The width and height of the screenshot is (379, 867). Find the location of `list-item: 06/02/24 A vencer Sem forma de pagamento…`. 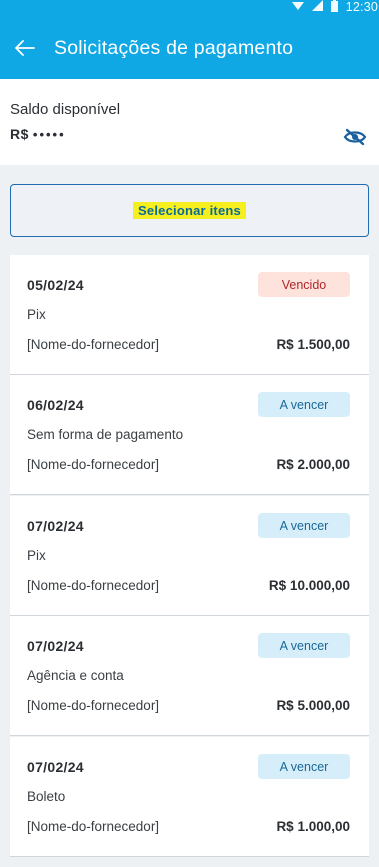

list-item: 06/02/24 A vencer Sem forma de pagamento… is located at coordinates (189, 435).